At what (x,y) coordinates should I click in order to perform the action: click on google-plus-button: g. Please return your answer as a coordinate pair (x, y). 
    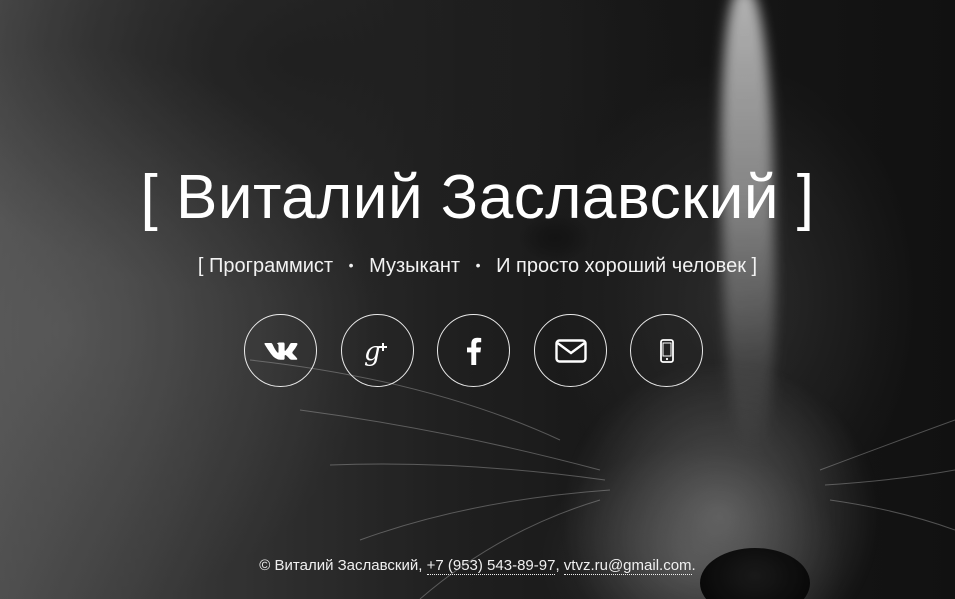
    Looking at the image, I should click on (377, 350).